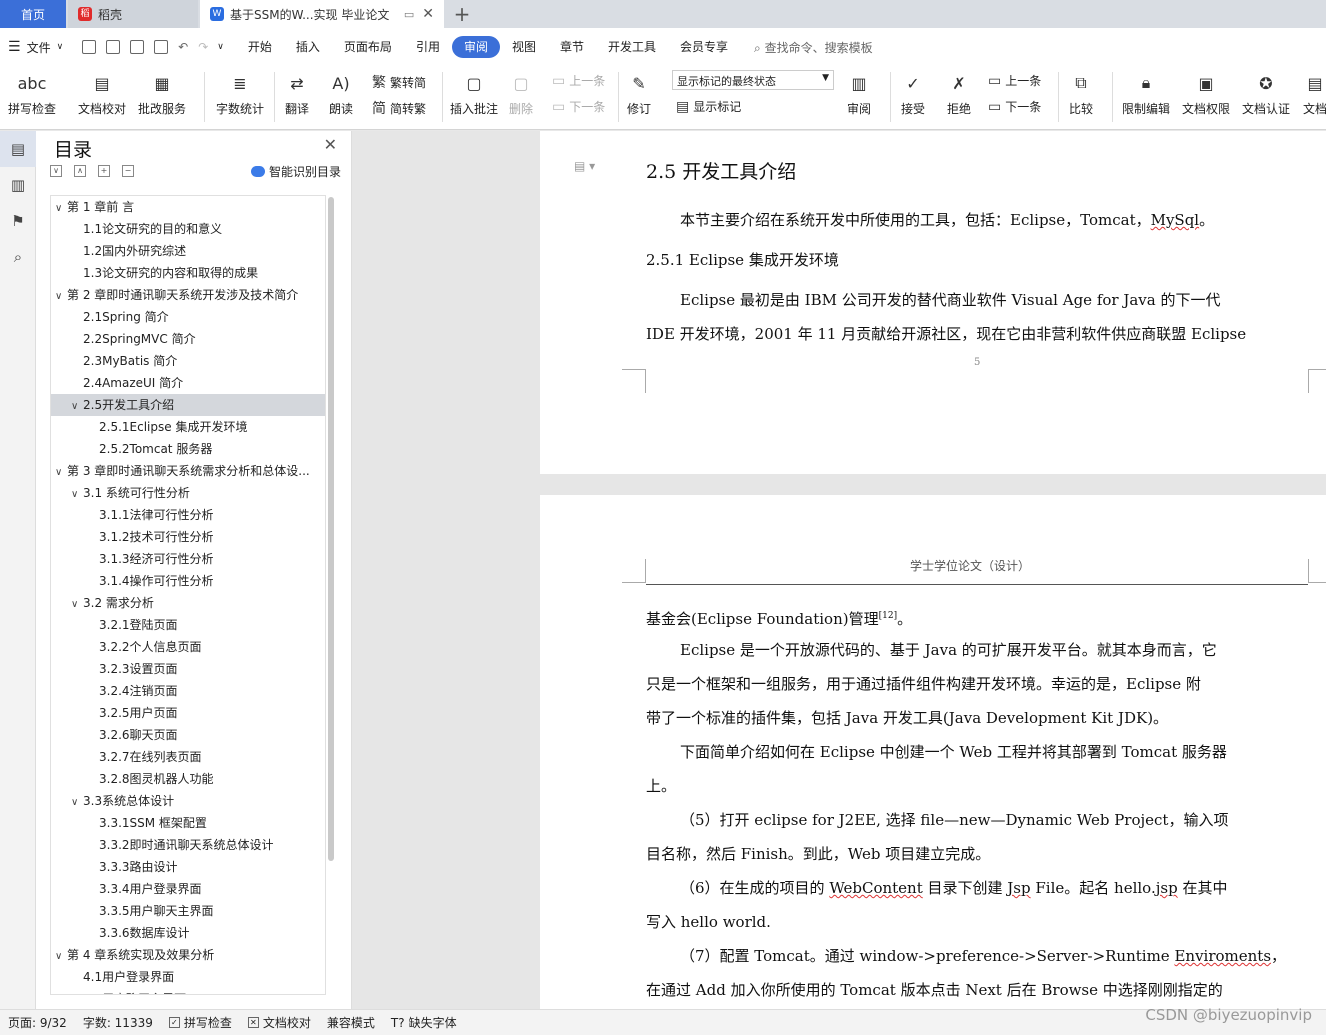 This screenshot has width=1326, height=1035. Describe the element at coordinates (183, 47) in the screenshot. I see `undo-icon: ↶` at that location.